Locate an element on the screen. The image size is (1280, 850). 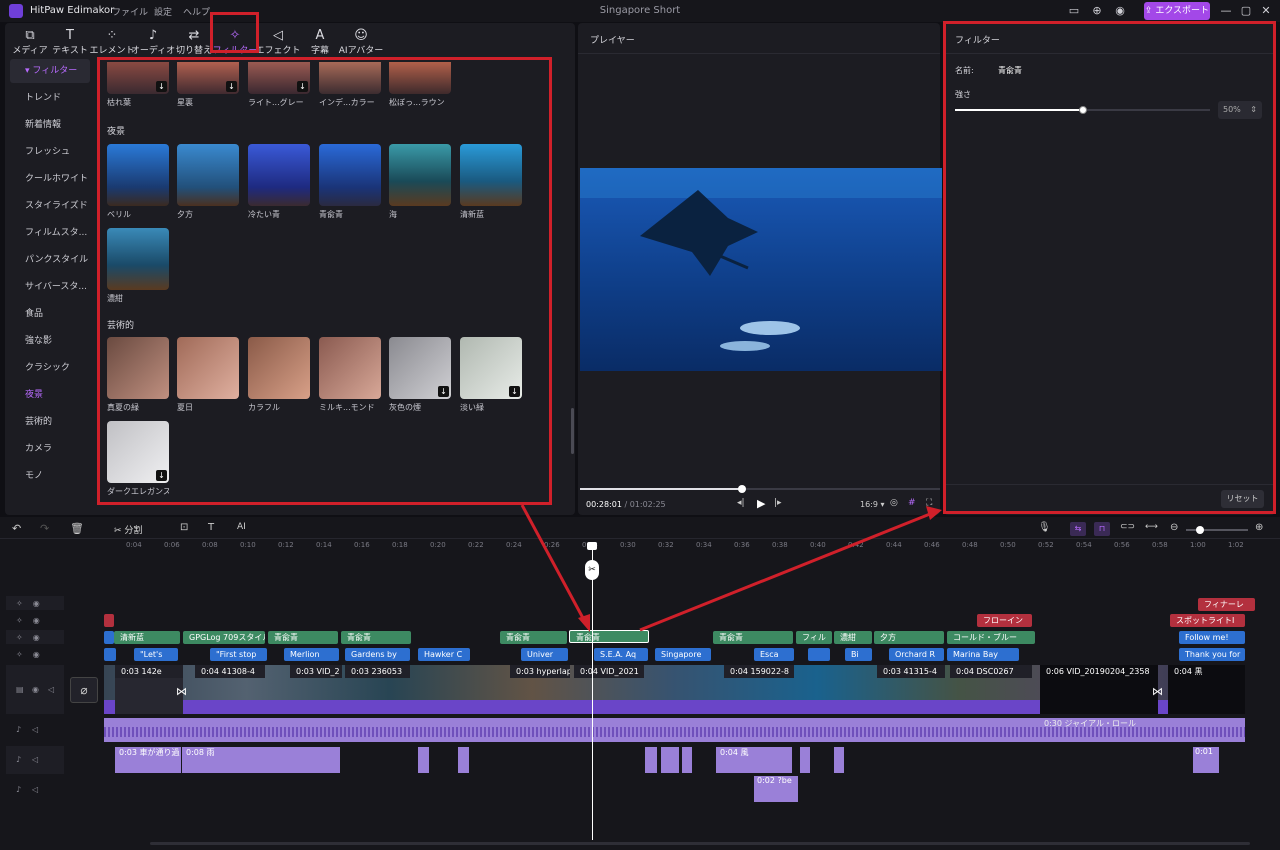
fit-icon: ⊂⊃ is located at coordinates (1127, 527).